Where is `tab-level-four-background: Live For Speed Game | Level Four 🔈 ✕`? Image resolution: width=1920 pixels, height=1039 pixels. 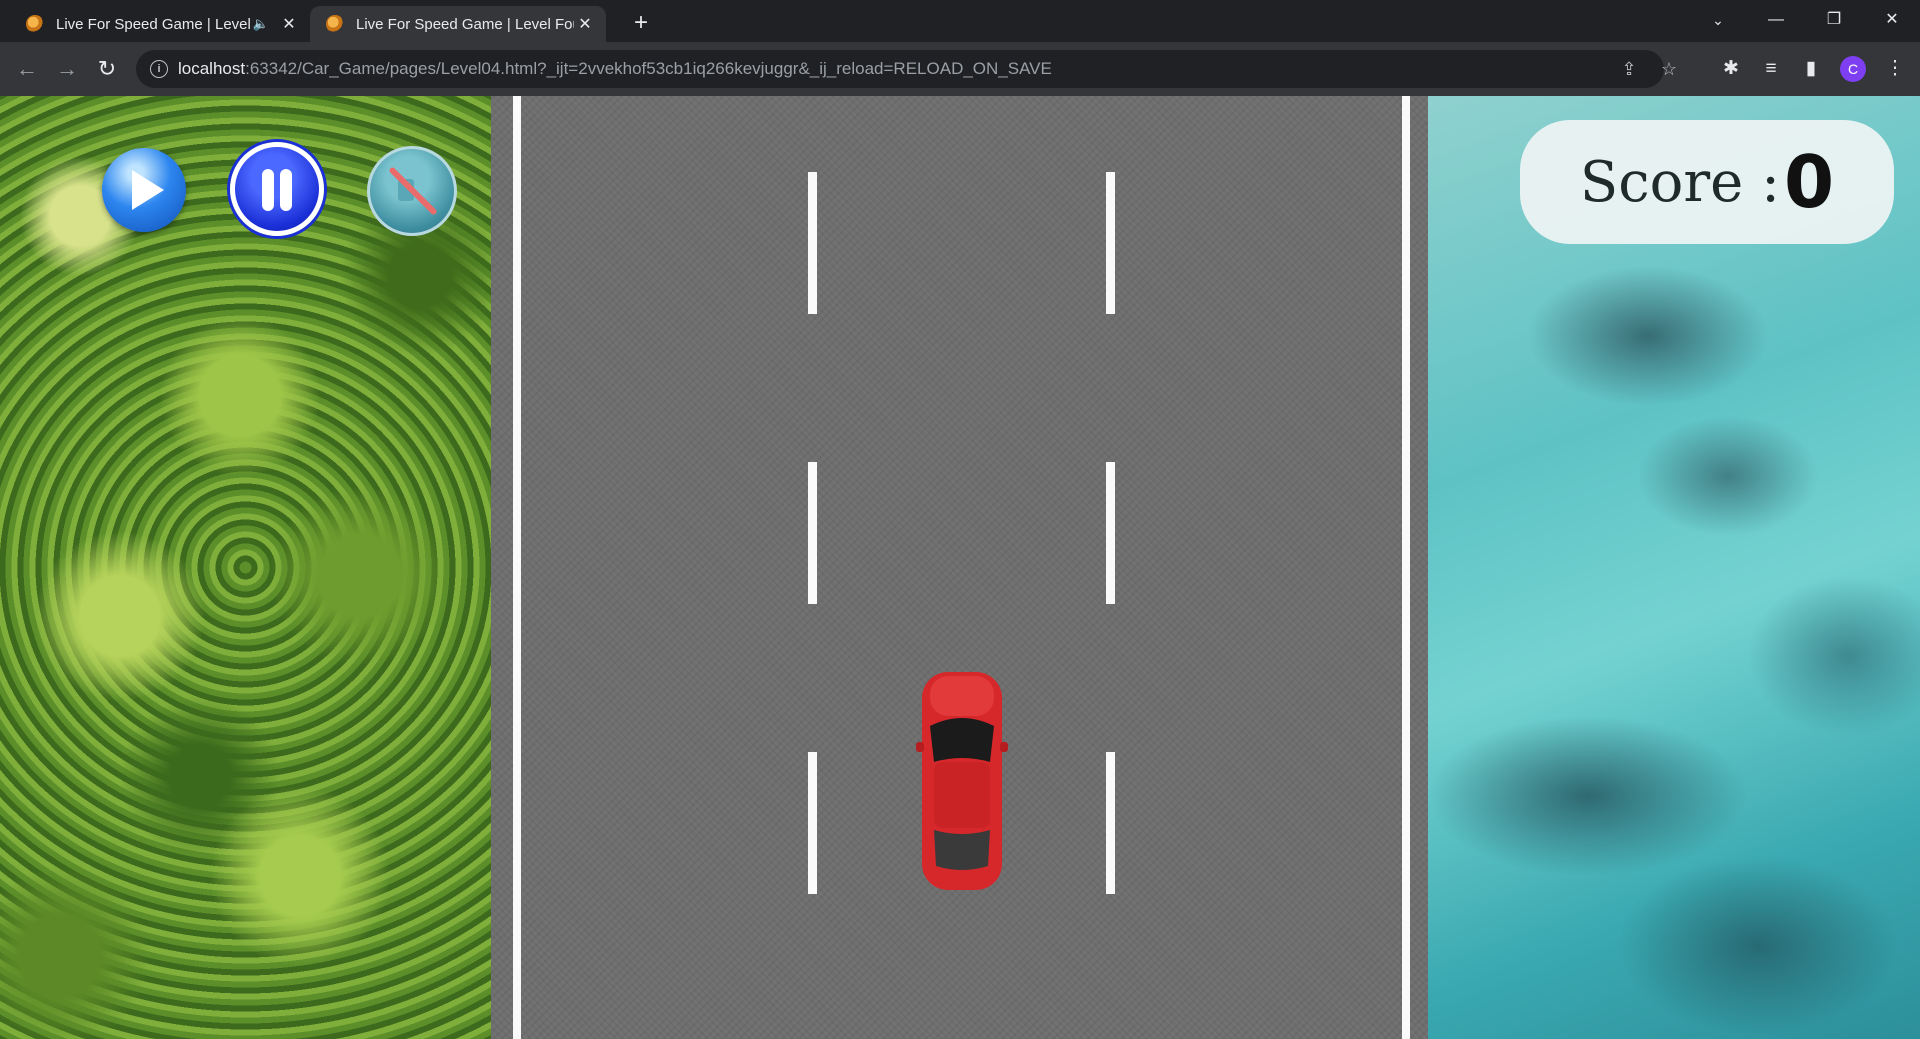
tab-level-four-background: Live For Speed Game | Level Four 🔈 ✕ is located at coordinates (160, 24).